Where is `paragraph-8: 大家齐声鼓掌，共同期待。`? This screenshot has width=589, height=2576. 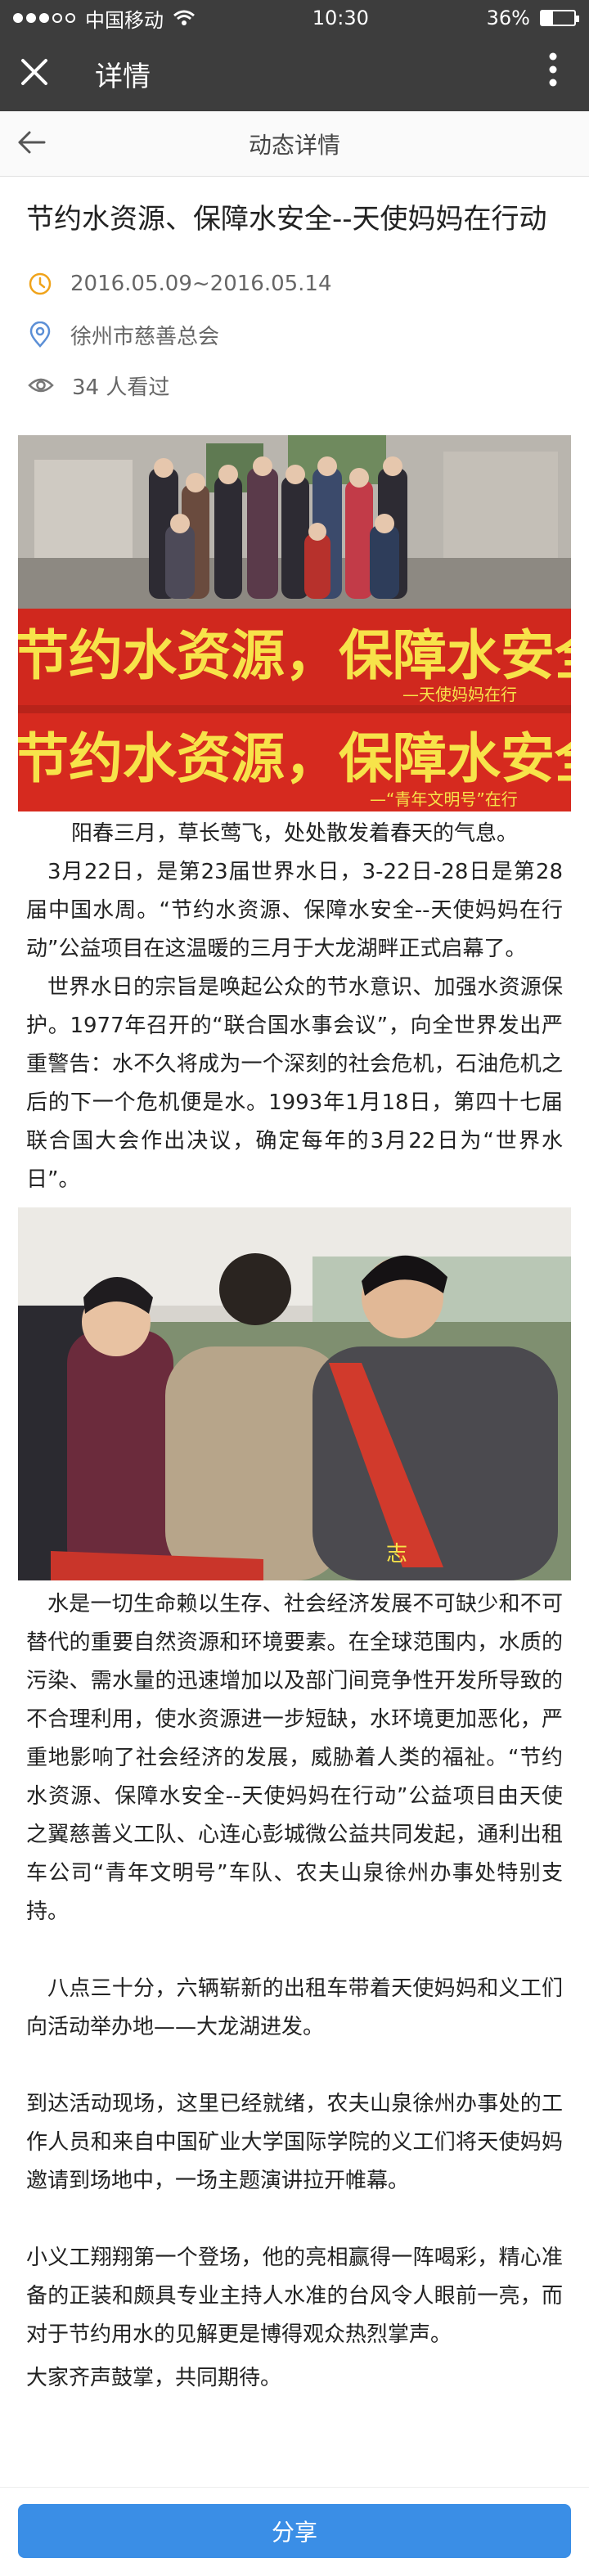
paragraph-8: 大家齐声鼓掌，共同期待。 is located at coordinates (154, 2378).